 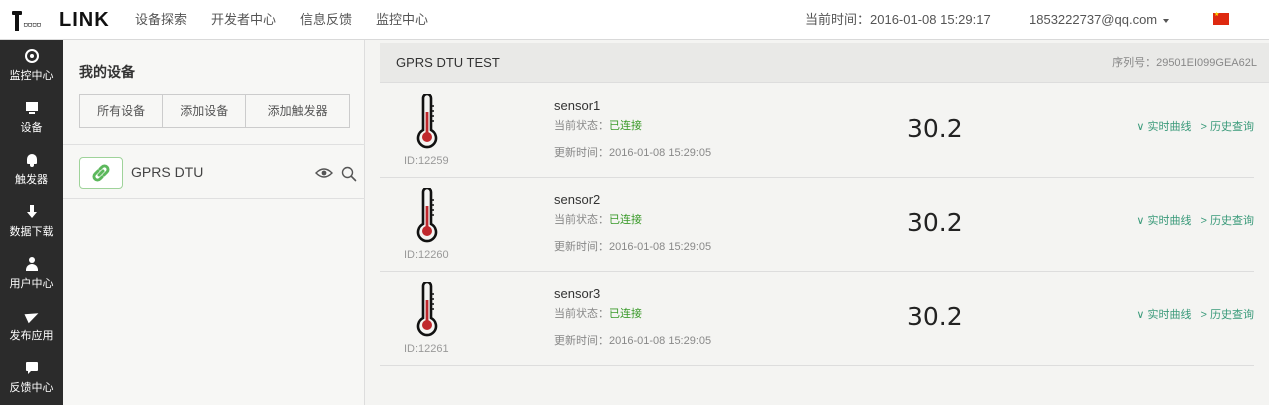 I want to click on device-header: GPRS DTU TEST 序列号：29501EI099GEA62L, so click(x=824, y=63).